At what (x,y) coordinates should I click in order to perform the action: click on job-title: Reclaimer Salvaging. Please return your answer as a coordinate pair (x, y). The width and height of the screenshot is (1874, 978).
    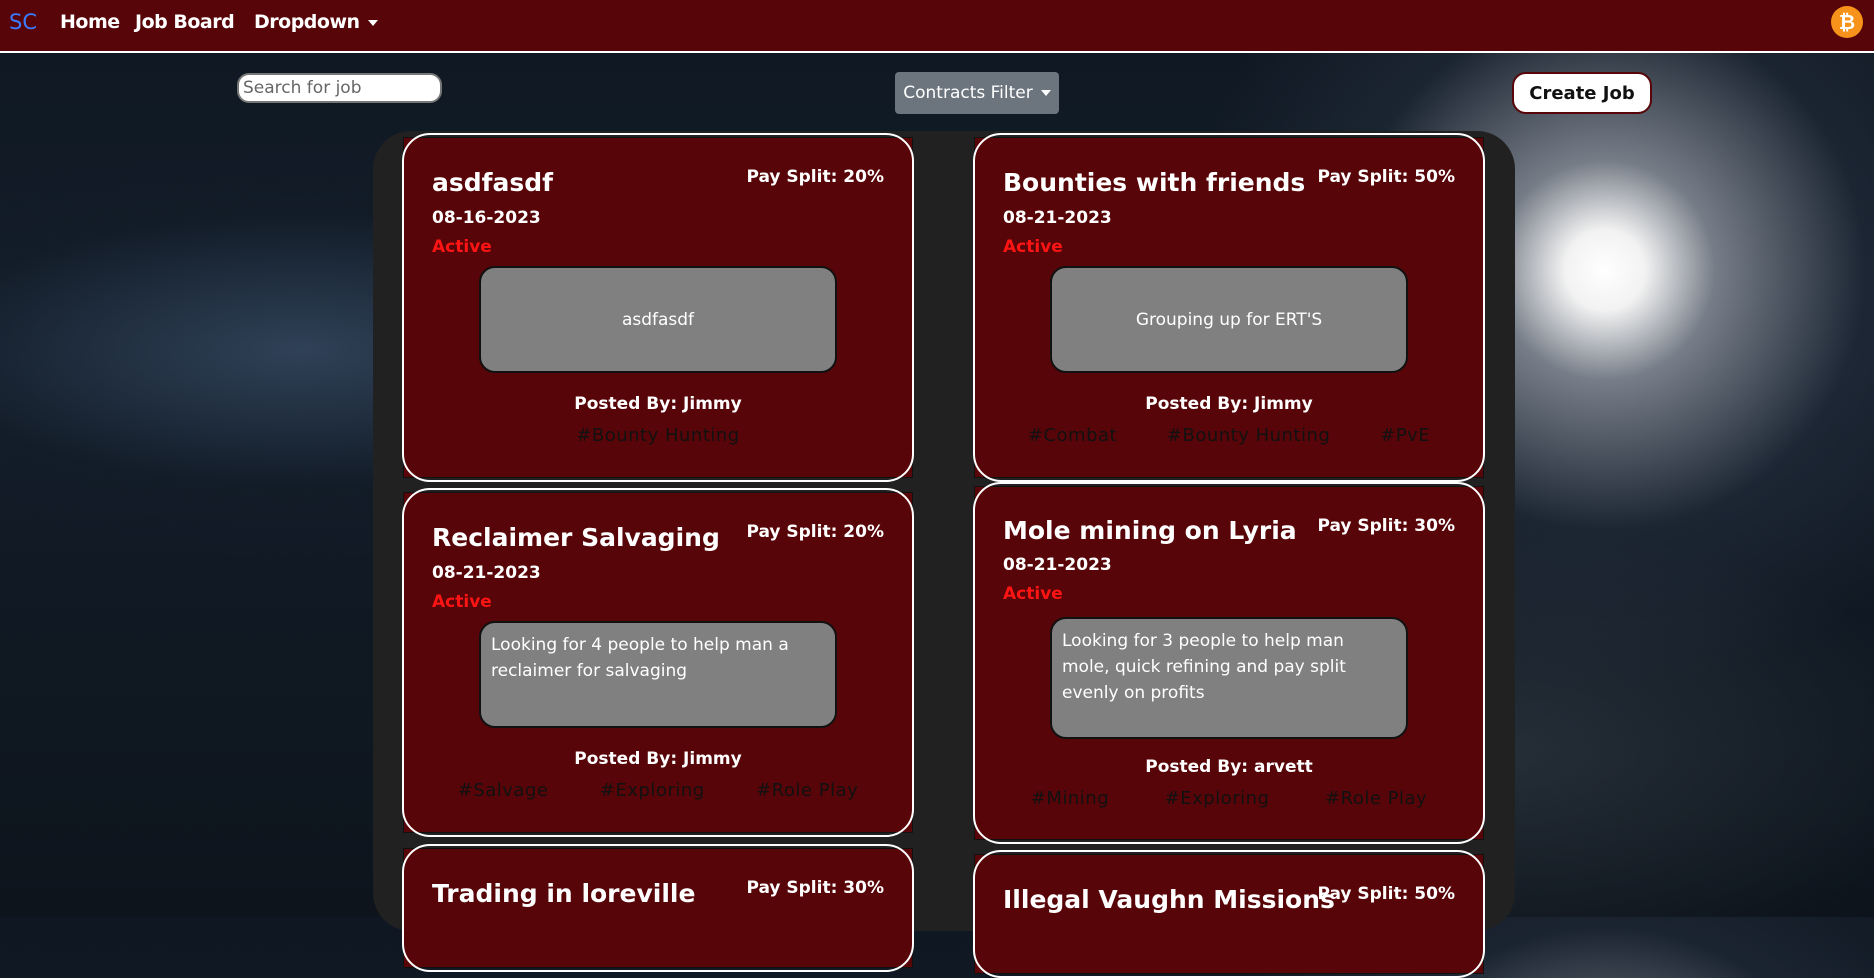
    Looking at the image, I should click on (576, 537).